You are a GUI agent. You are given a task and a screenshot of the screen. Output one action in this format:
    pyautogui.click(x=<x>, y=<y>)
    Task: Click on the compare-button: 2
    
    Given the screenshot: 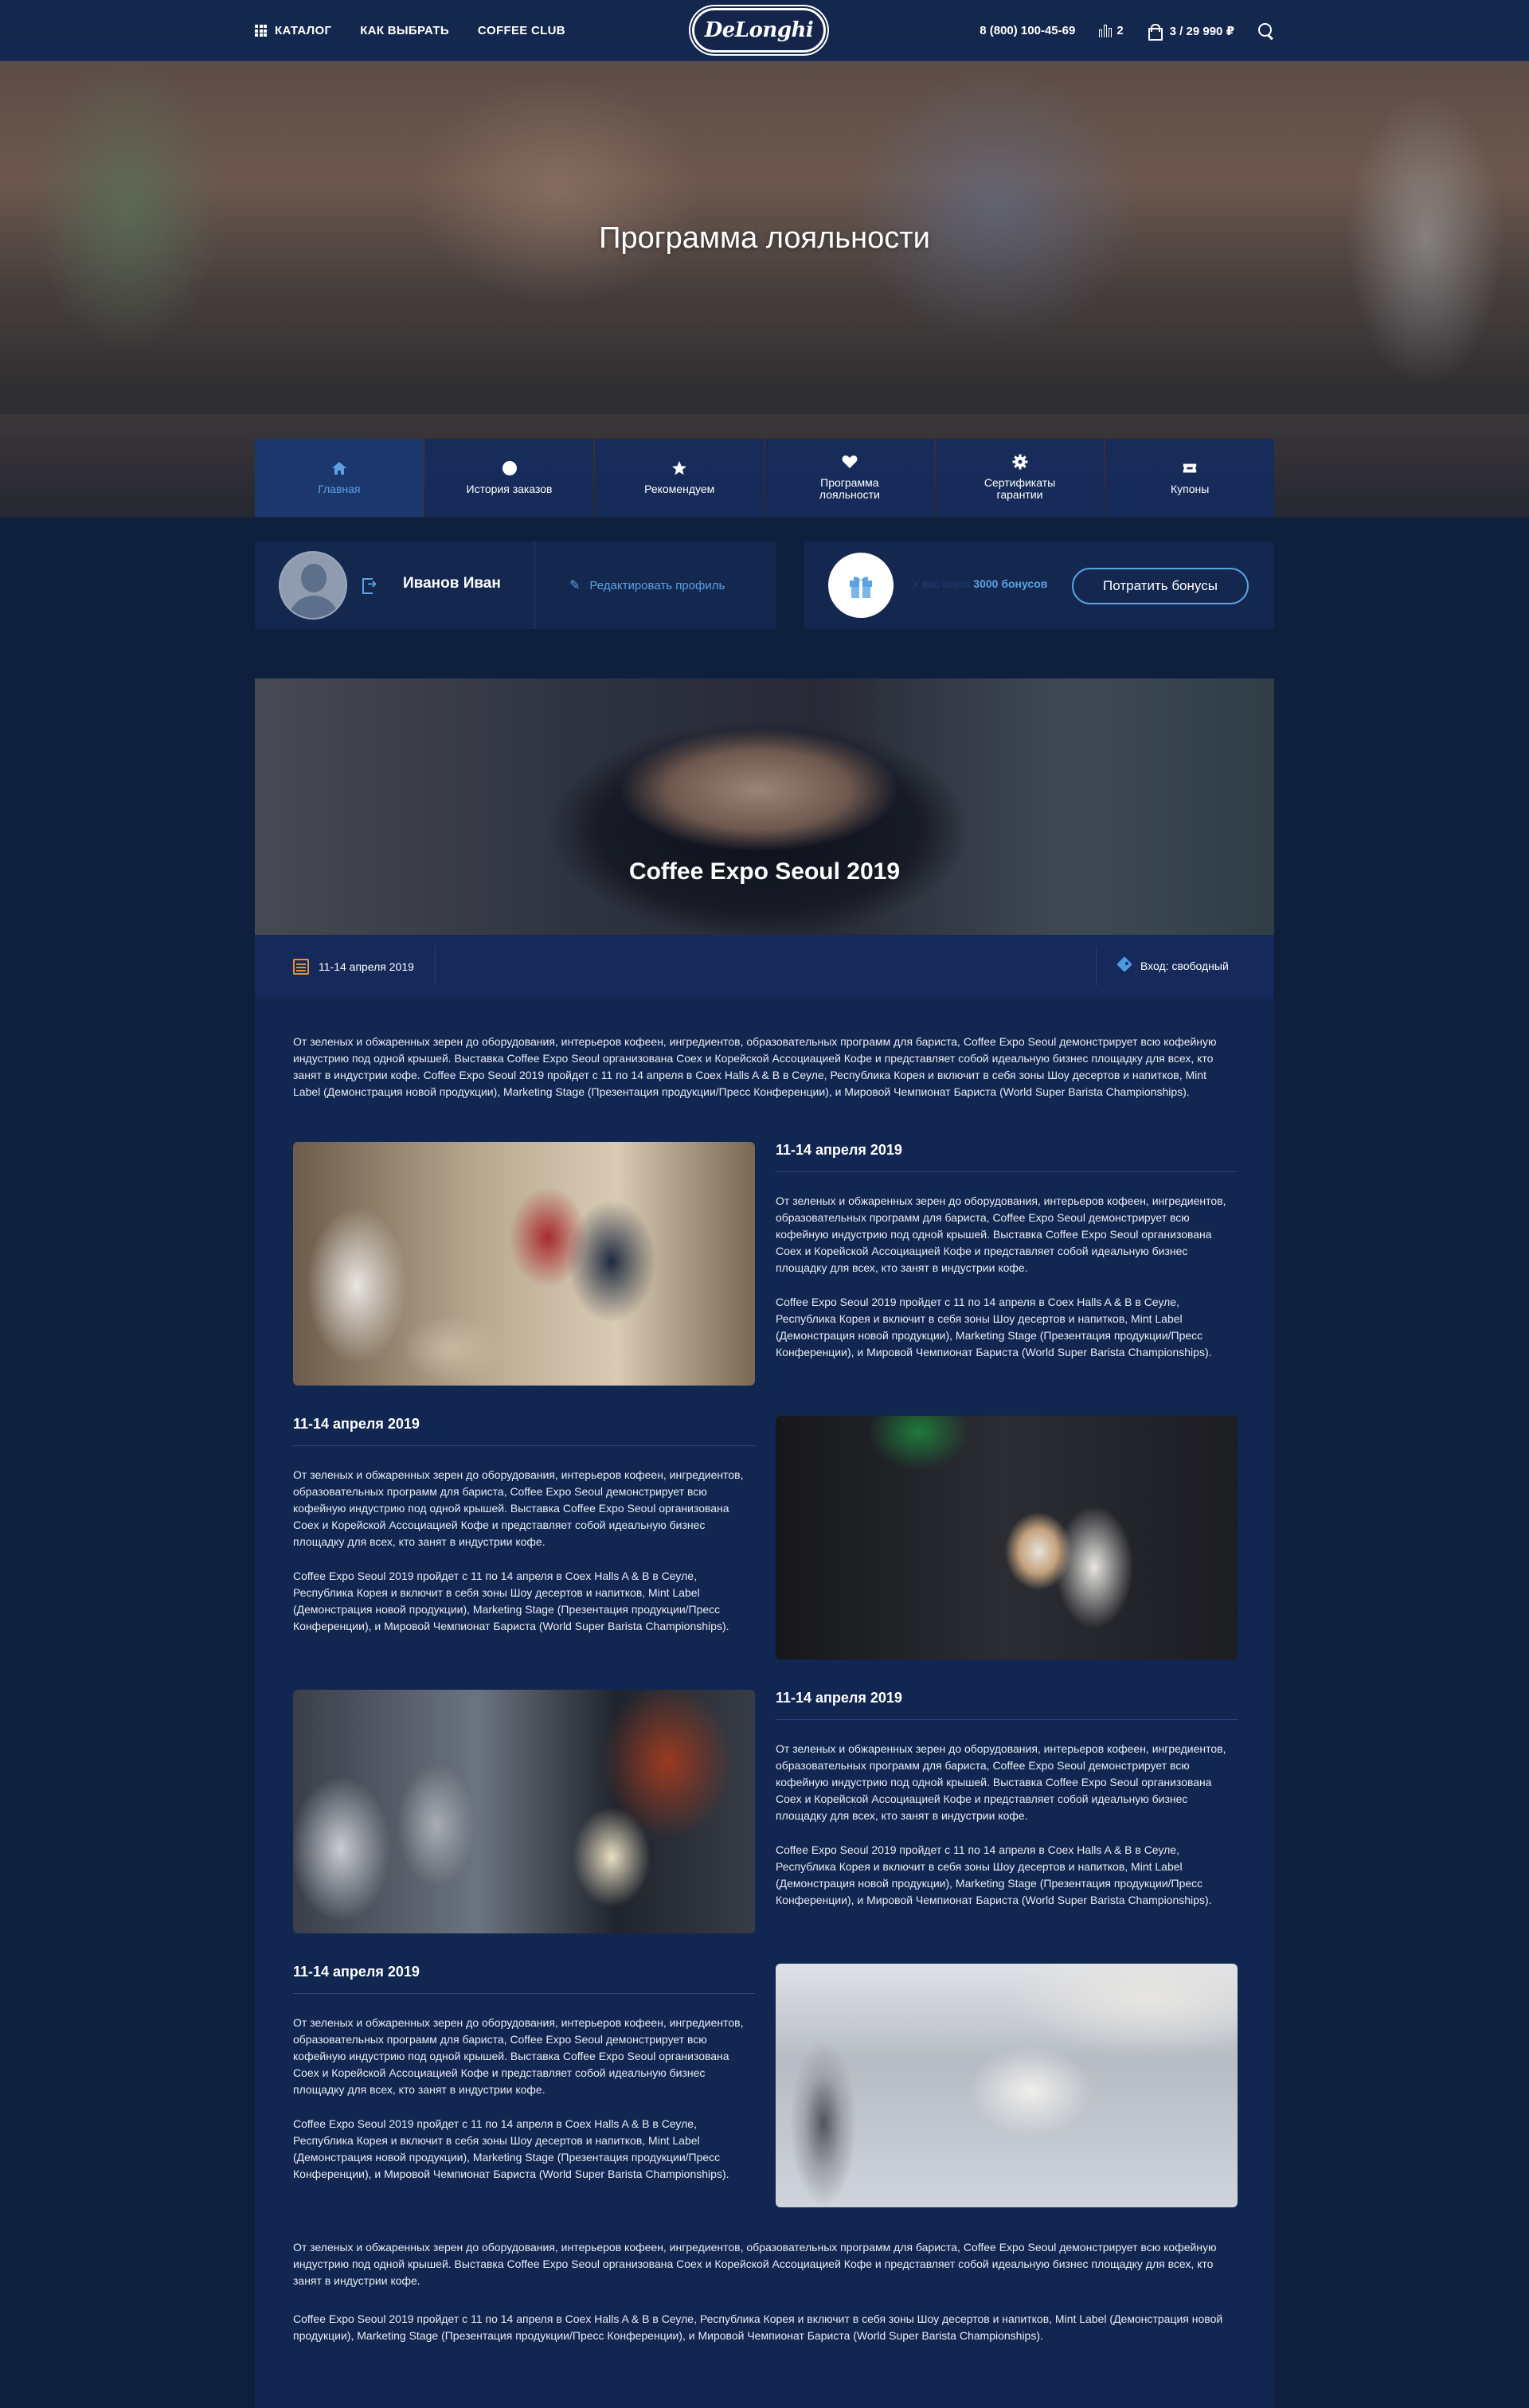 What is the action you would take?
    pyautogui.click(x=1111, y=30)
    